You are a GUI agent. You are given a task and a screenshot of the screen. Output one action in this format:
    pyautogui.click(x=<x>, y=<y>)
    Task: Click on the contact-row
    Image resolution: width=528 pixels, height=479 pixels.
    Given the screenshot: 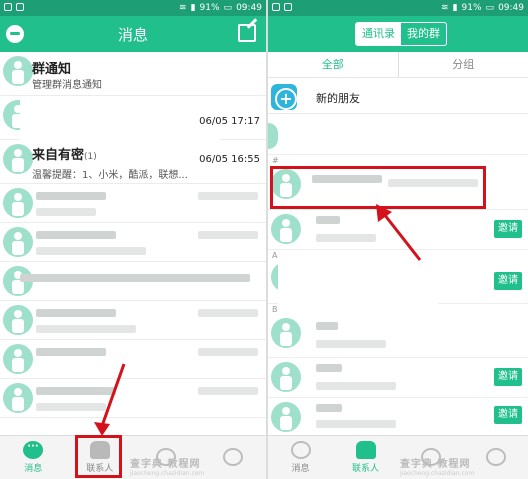 What is the action you would take?
    pyautogui.click(x=398, y=336)
    